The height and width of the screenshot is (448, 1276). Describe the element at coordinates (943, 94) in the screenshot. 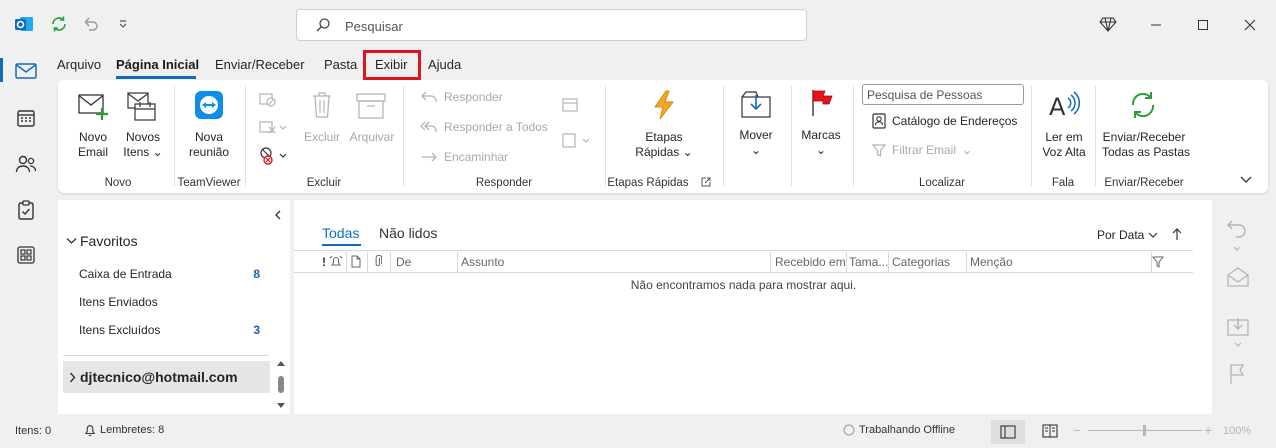

I see `people-search-input: Pesquisa de Pessoas` at that location.